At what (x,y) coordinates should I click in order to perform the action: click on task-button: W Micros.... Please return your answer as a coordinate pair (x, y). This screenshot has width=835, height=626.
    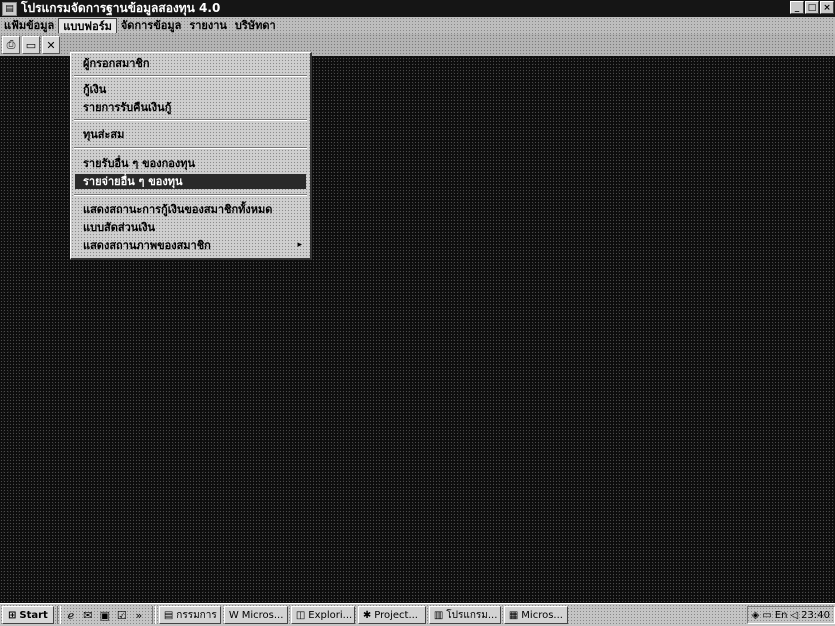
    Looking at the image, I should click on (255, 615).